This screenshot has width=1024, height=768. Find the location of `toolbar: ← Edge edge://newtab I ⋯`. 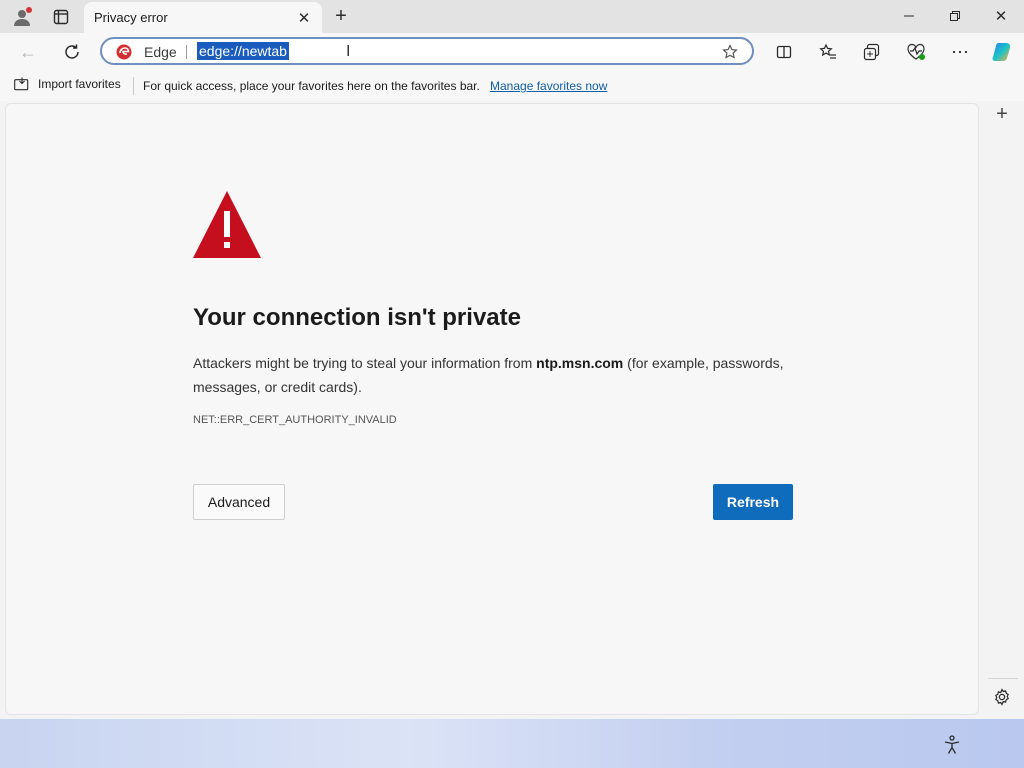

toolbar: ← Edge edge://newtab I ⋯ is located at coordinates (512, 52).